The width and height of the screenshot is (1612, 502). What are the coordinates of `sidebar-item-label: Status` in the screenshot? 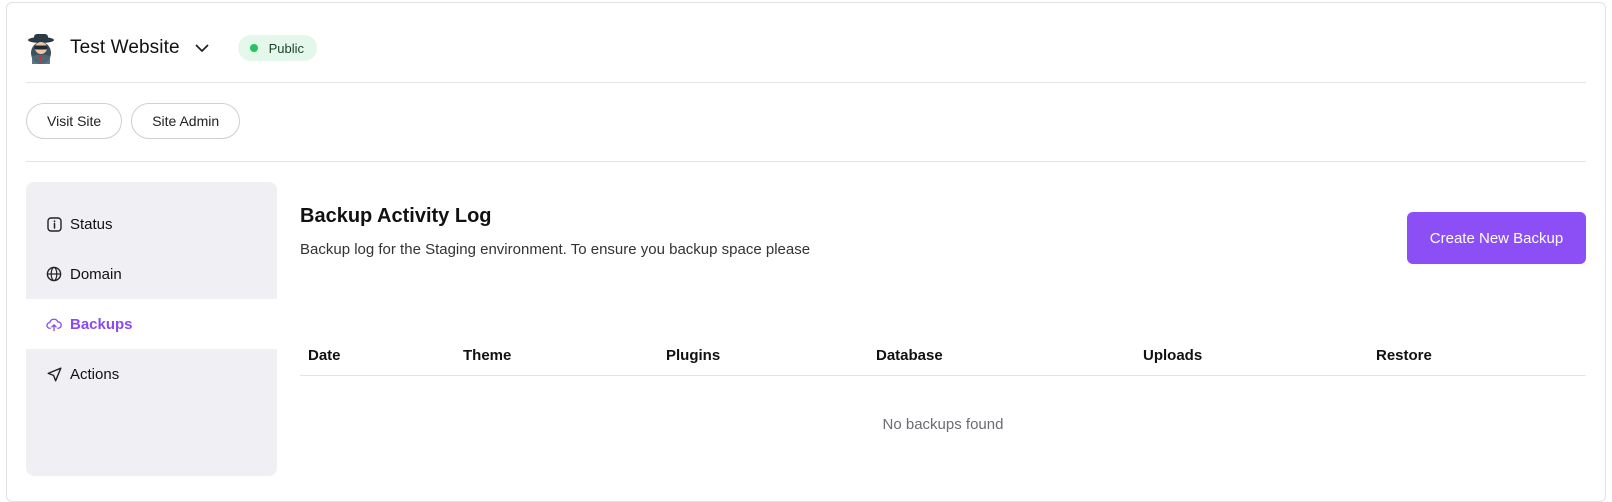 It's located at (91, 224).